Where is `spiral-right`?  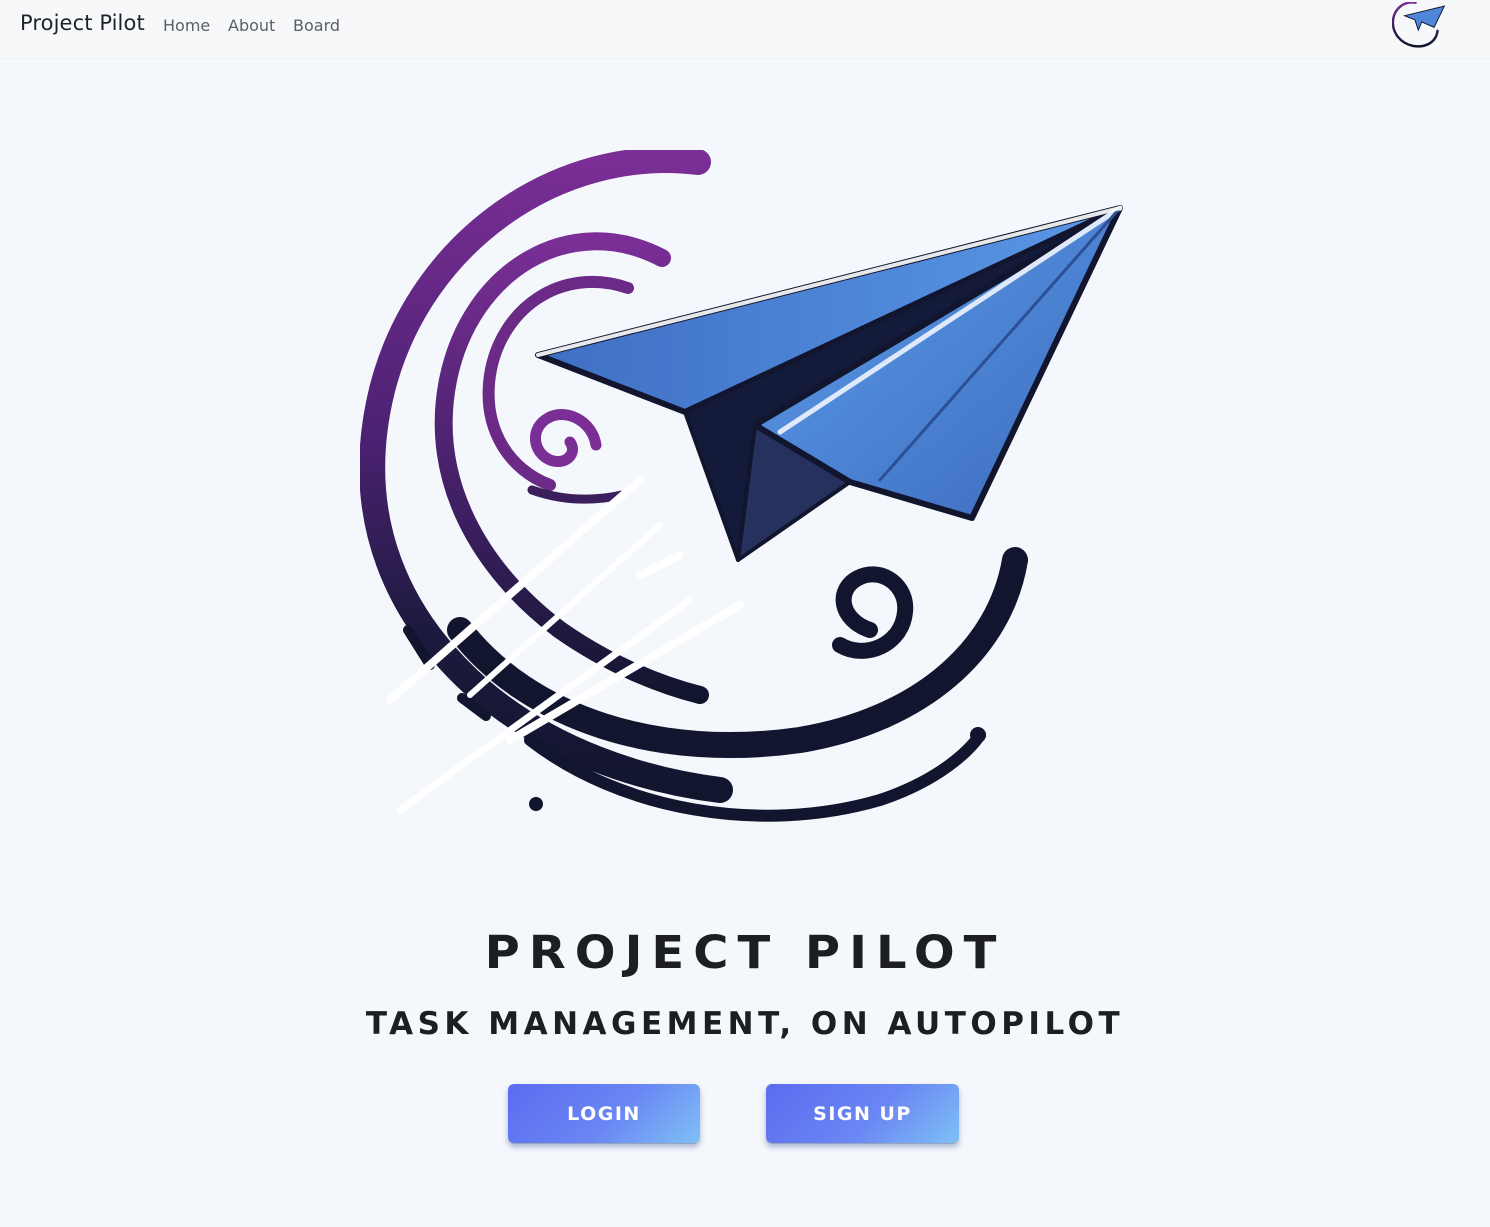 spiral-right is located at coordinates (873, 612).